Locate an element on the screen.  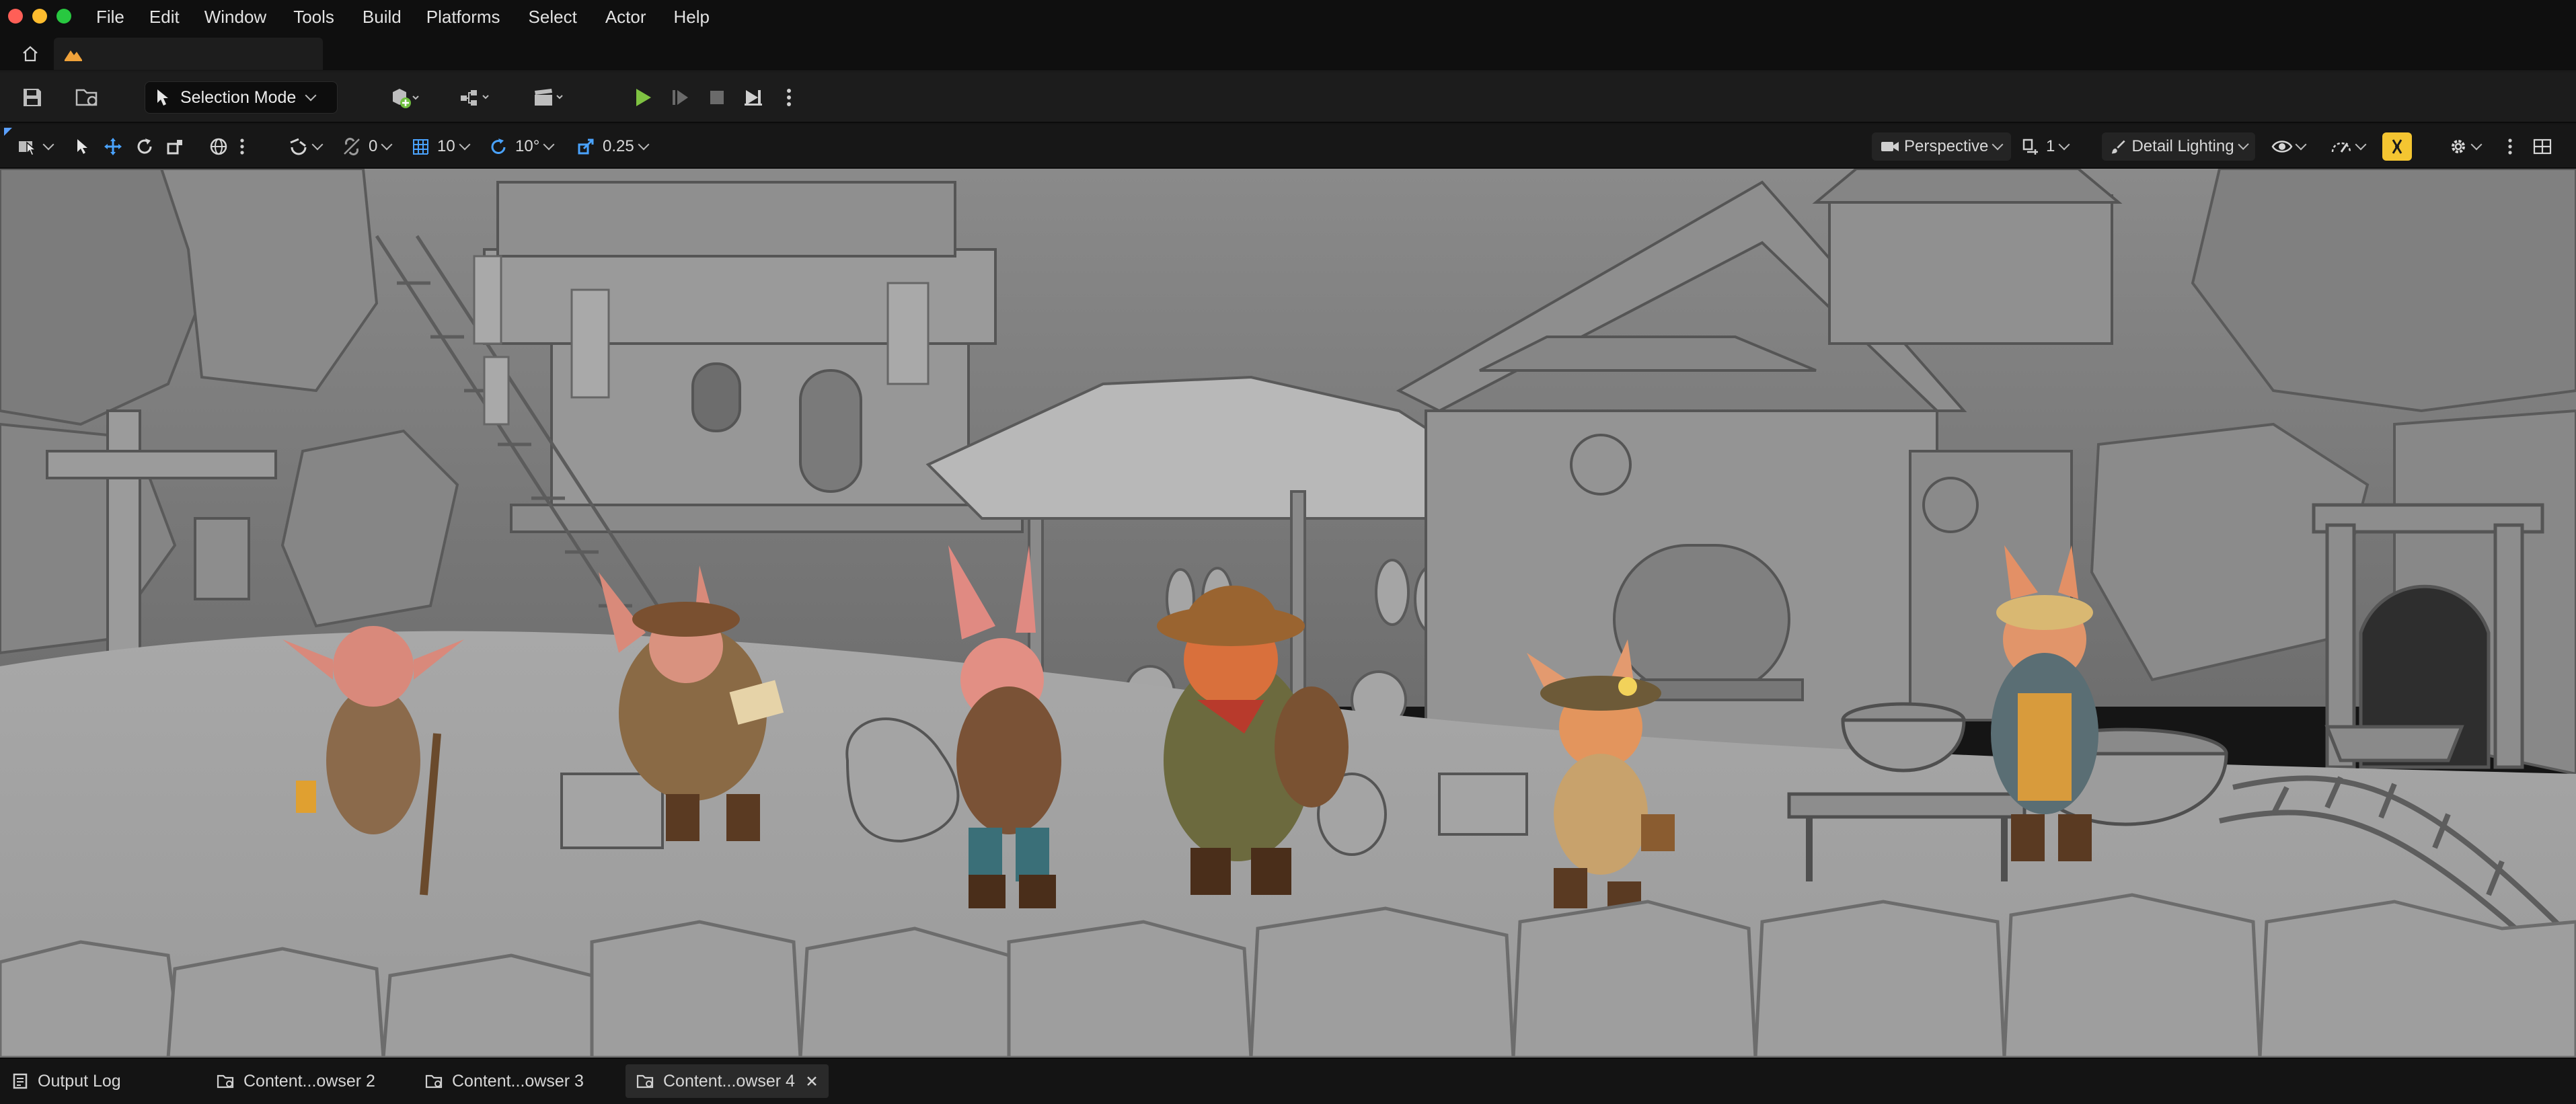
menu-select: Select is located at coordinates (567, 17).